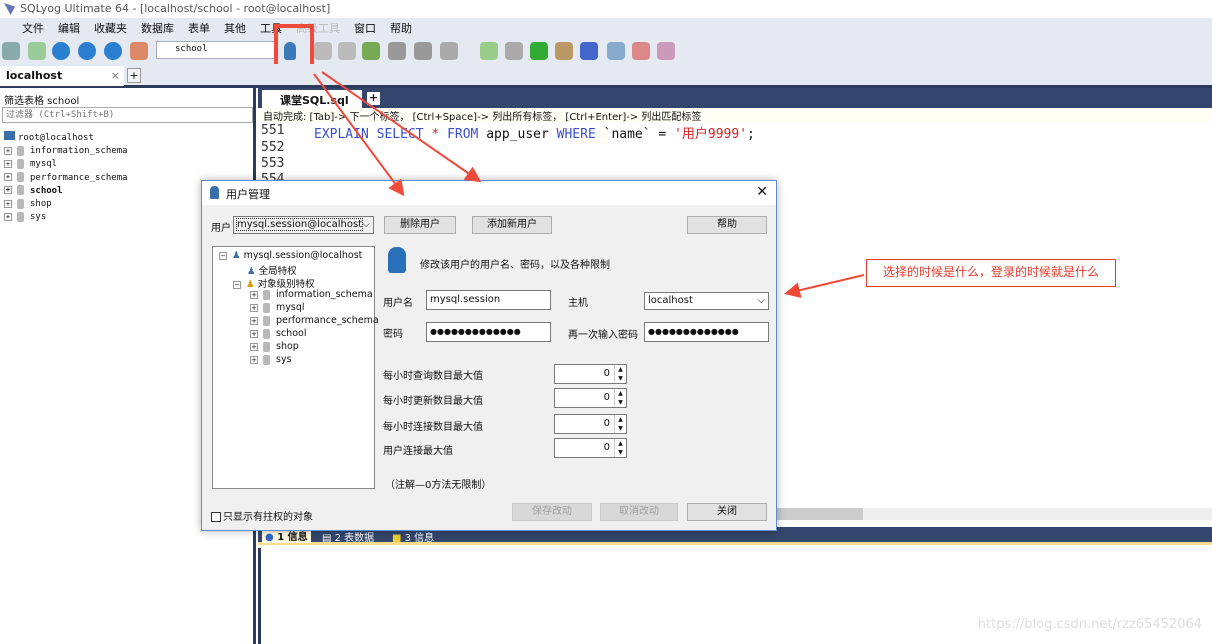 The image size is (1212, 644). I want to click on annotation-callout: 选择的时候是什么，登录的时候就是什么, so click(991, 273).